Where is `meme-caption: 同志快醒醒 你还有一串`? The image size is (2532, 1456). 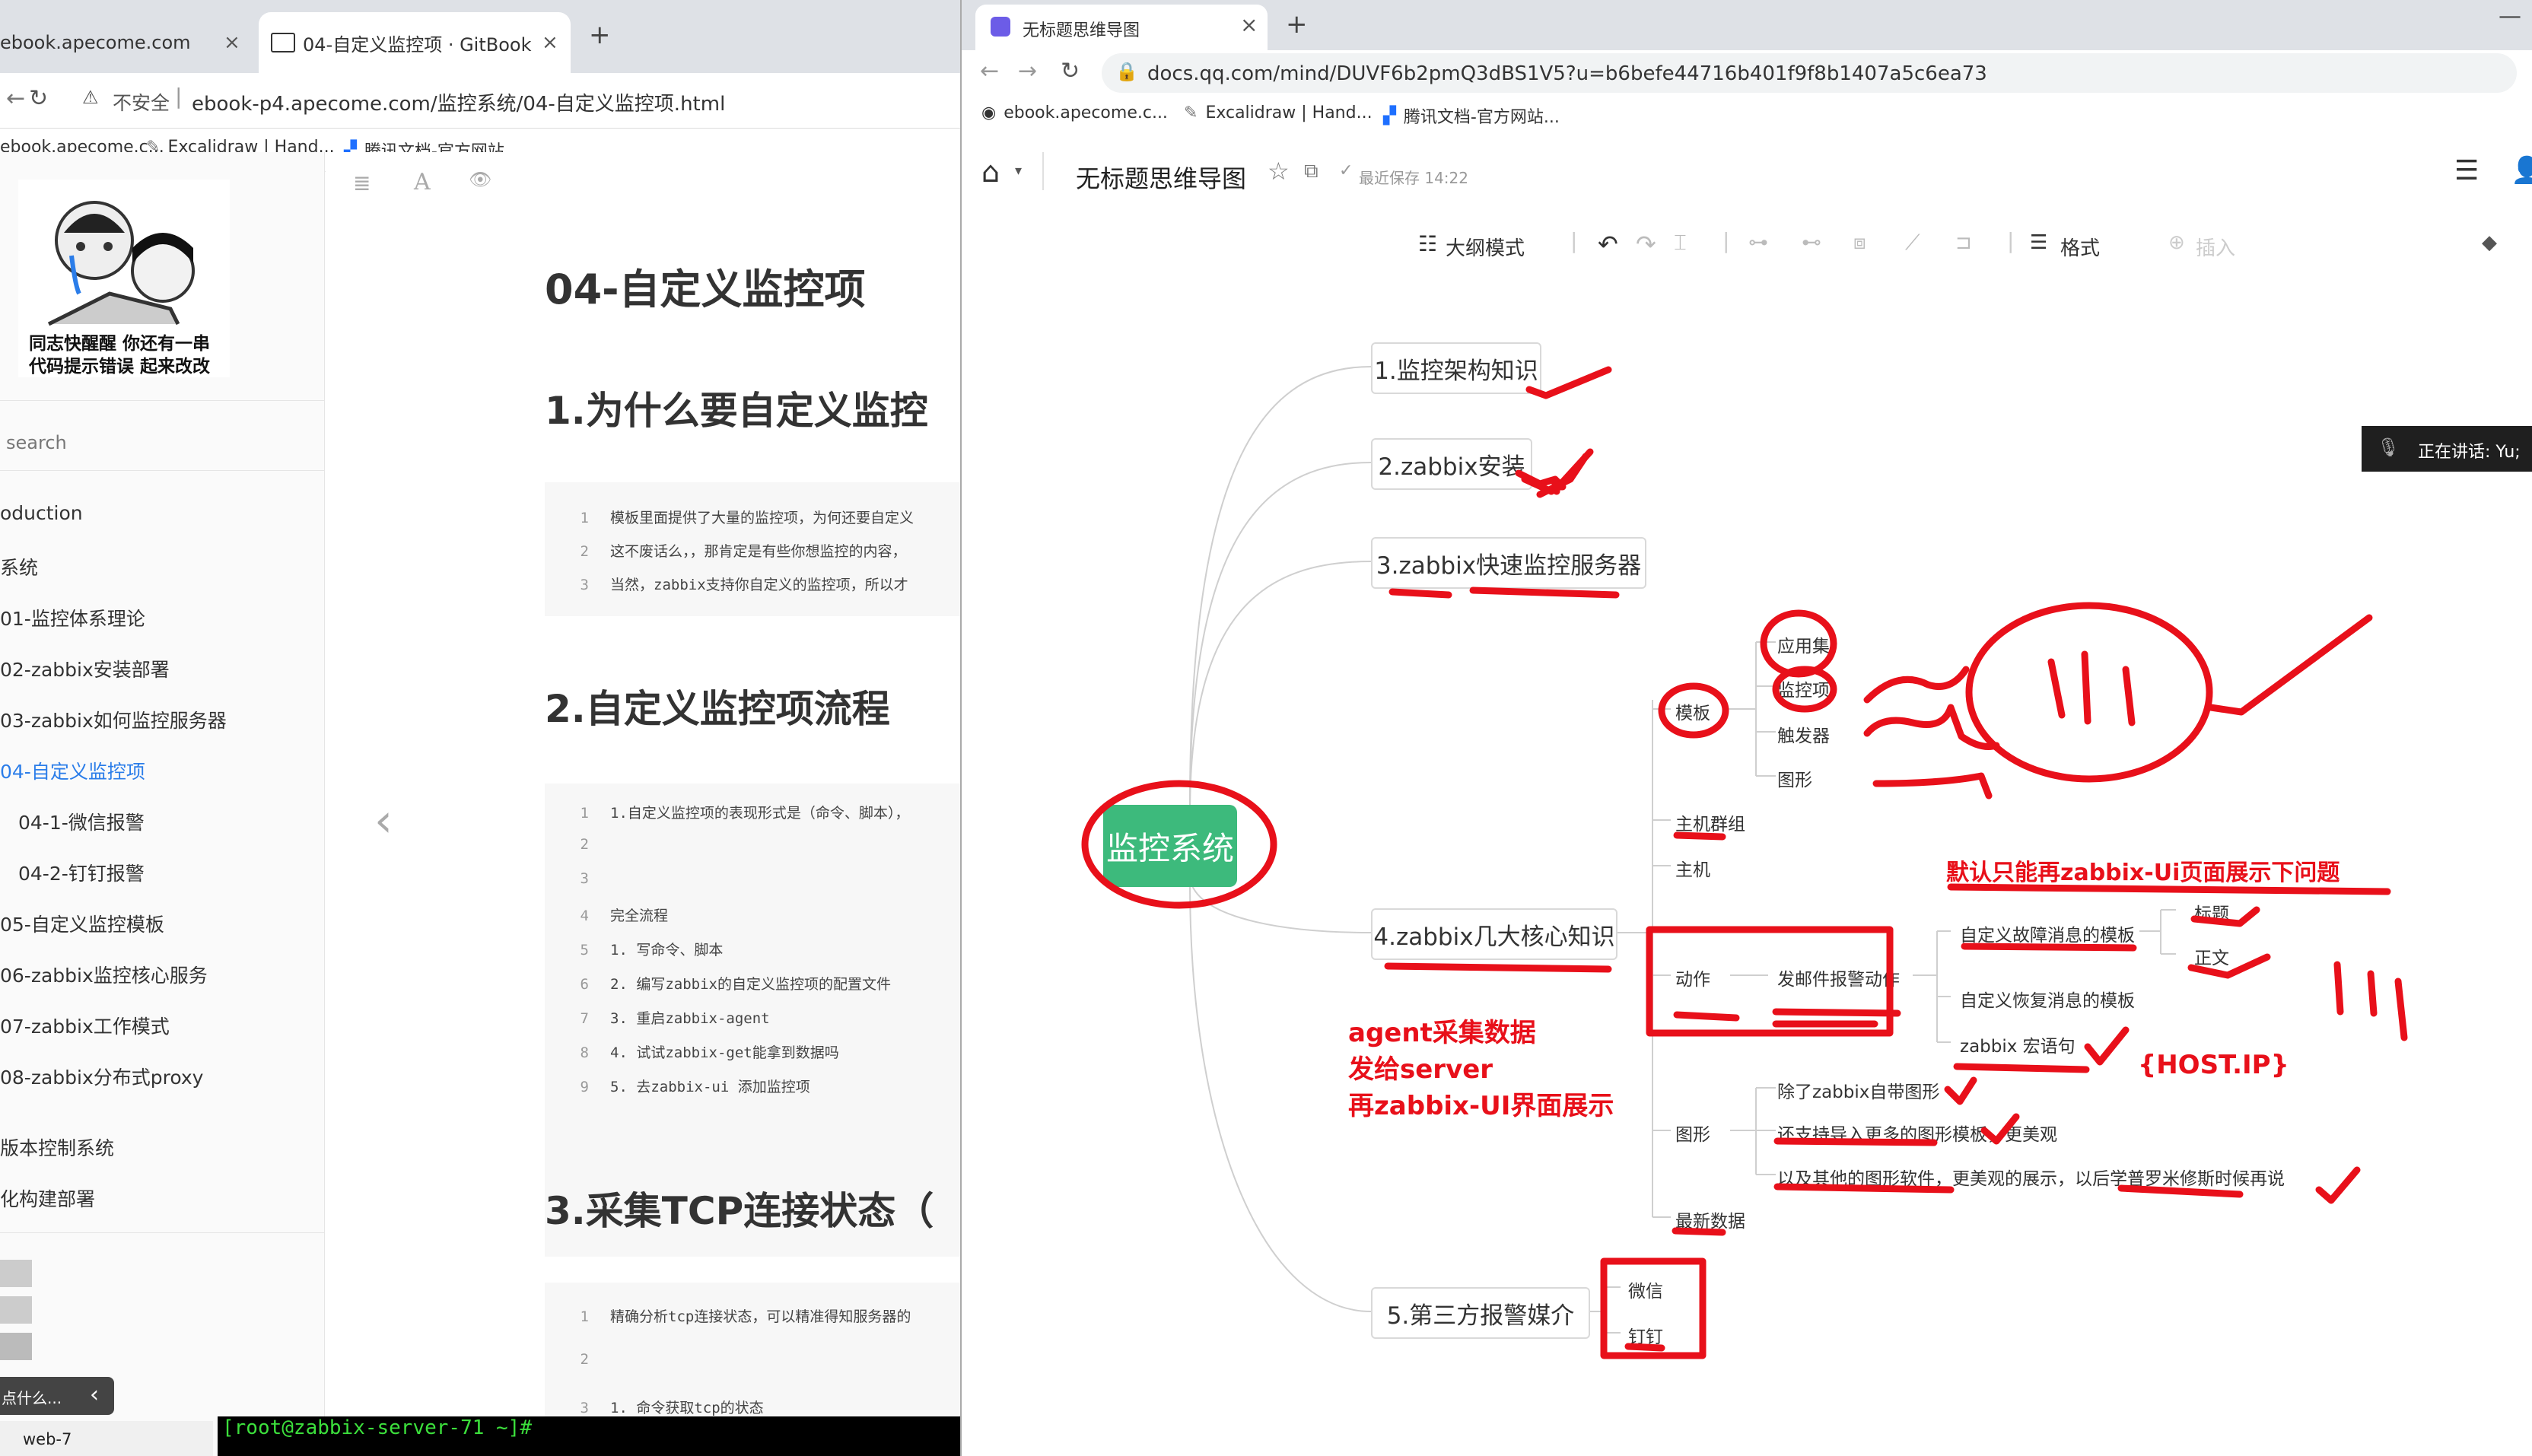 meme-caption: 同志快醒醒 你还有一串 is located at coordinates (120, 344).